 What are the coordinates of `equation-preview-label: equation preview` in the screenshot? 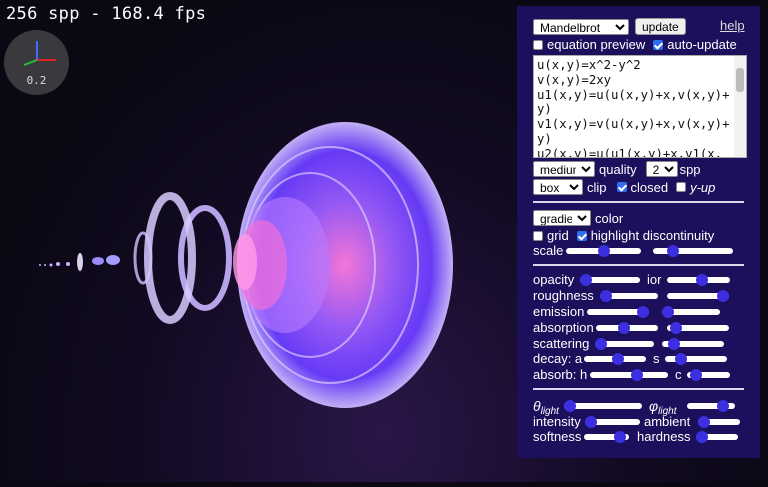 It's located at (596, 44).